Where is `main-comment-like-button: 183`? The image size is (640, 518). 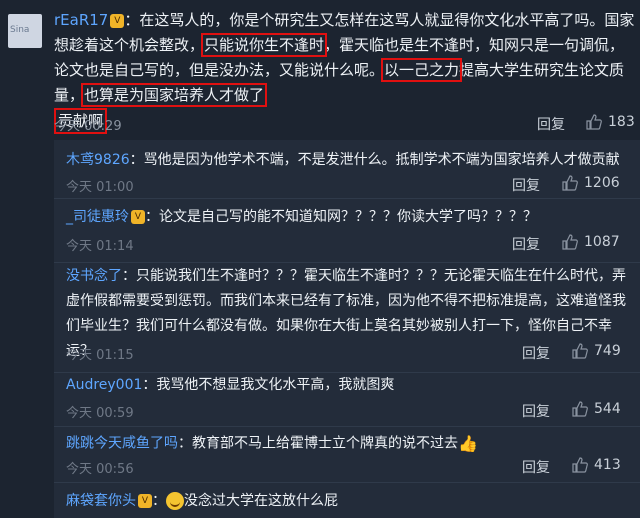
main-comment-like-button: 183 is located at coordinates (610, 122).